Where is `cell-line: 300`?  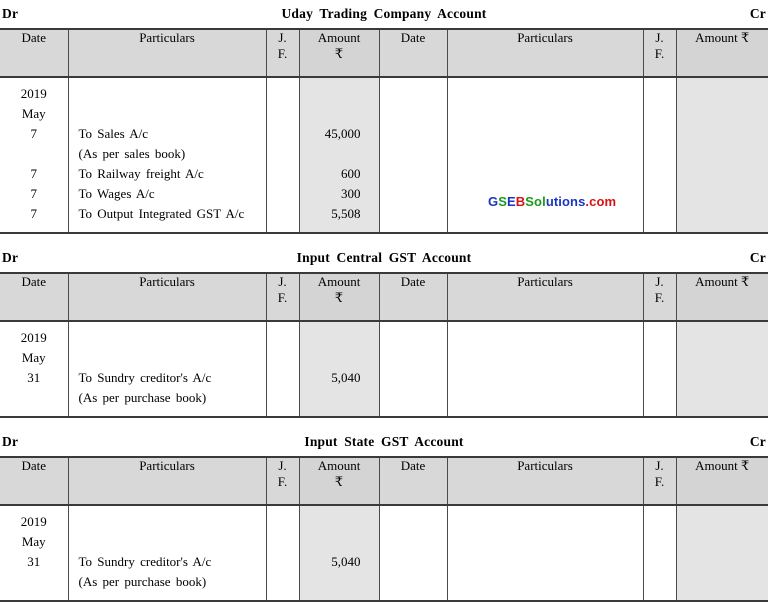
cell-line: 300 is located at coordinates (339, 194).